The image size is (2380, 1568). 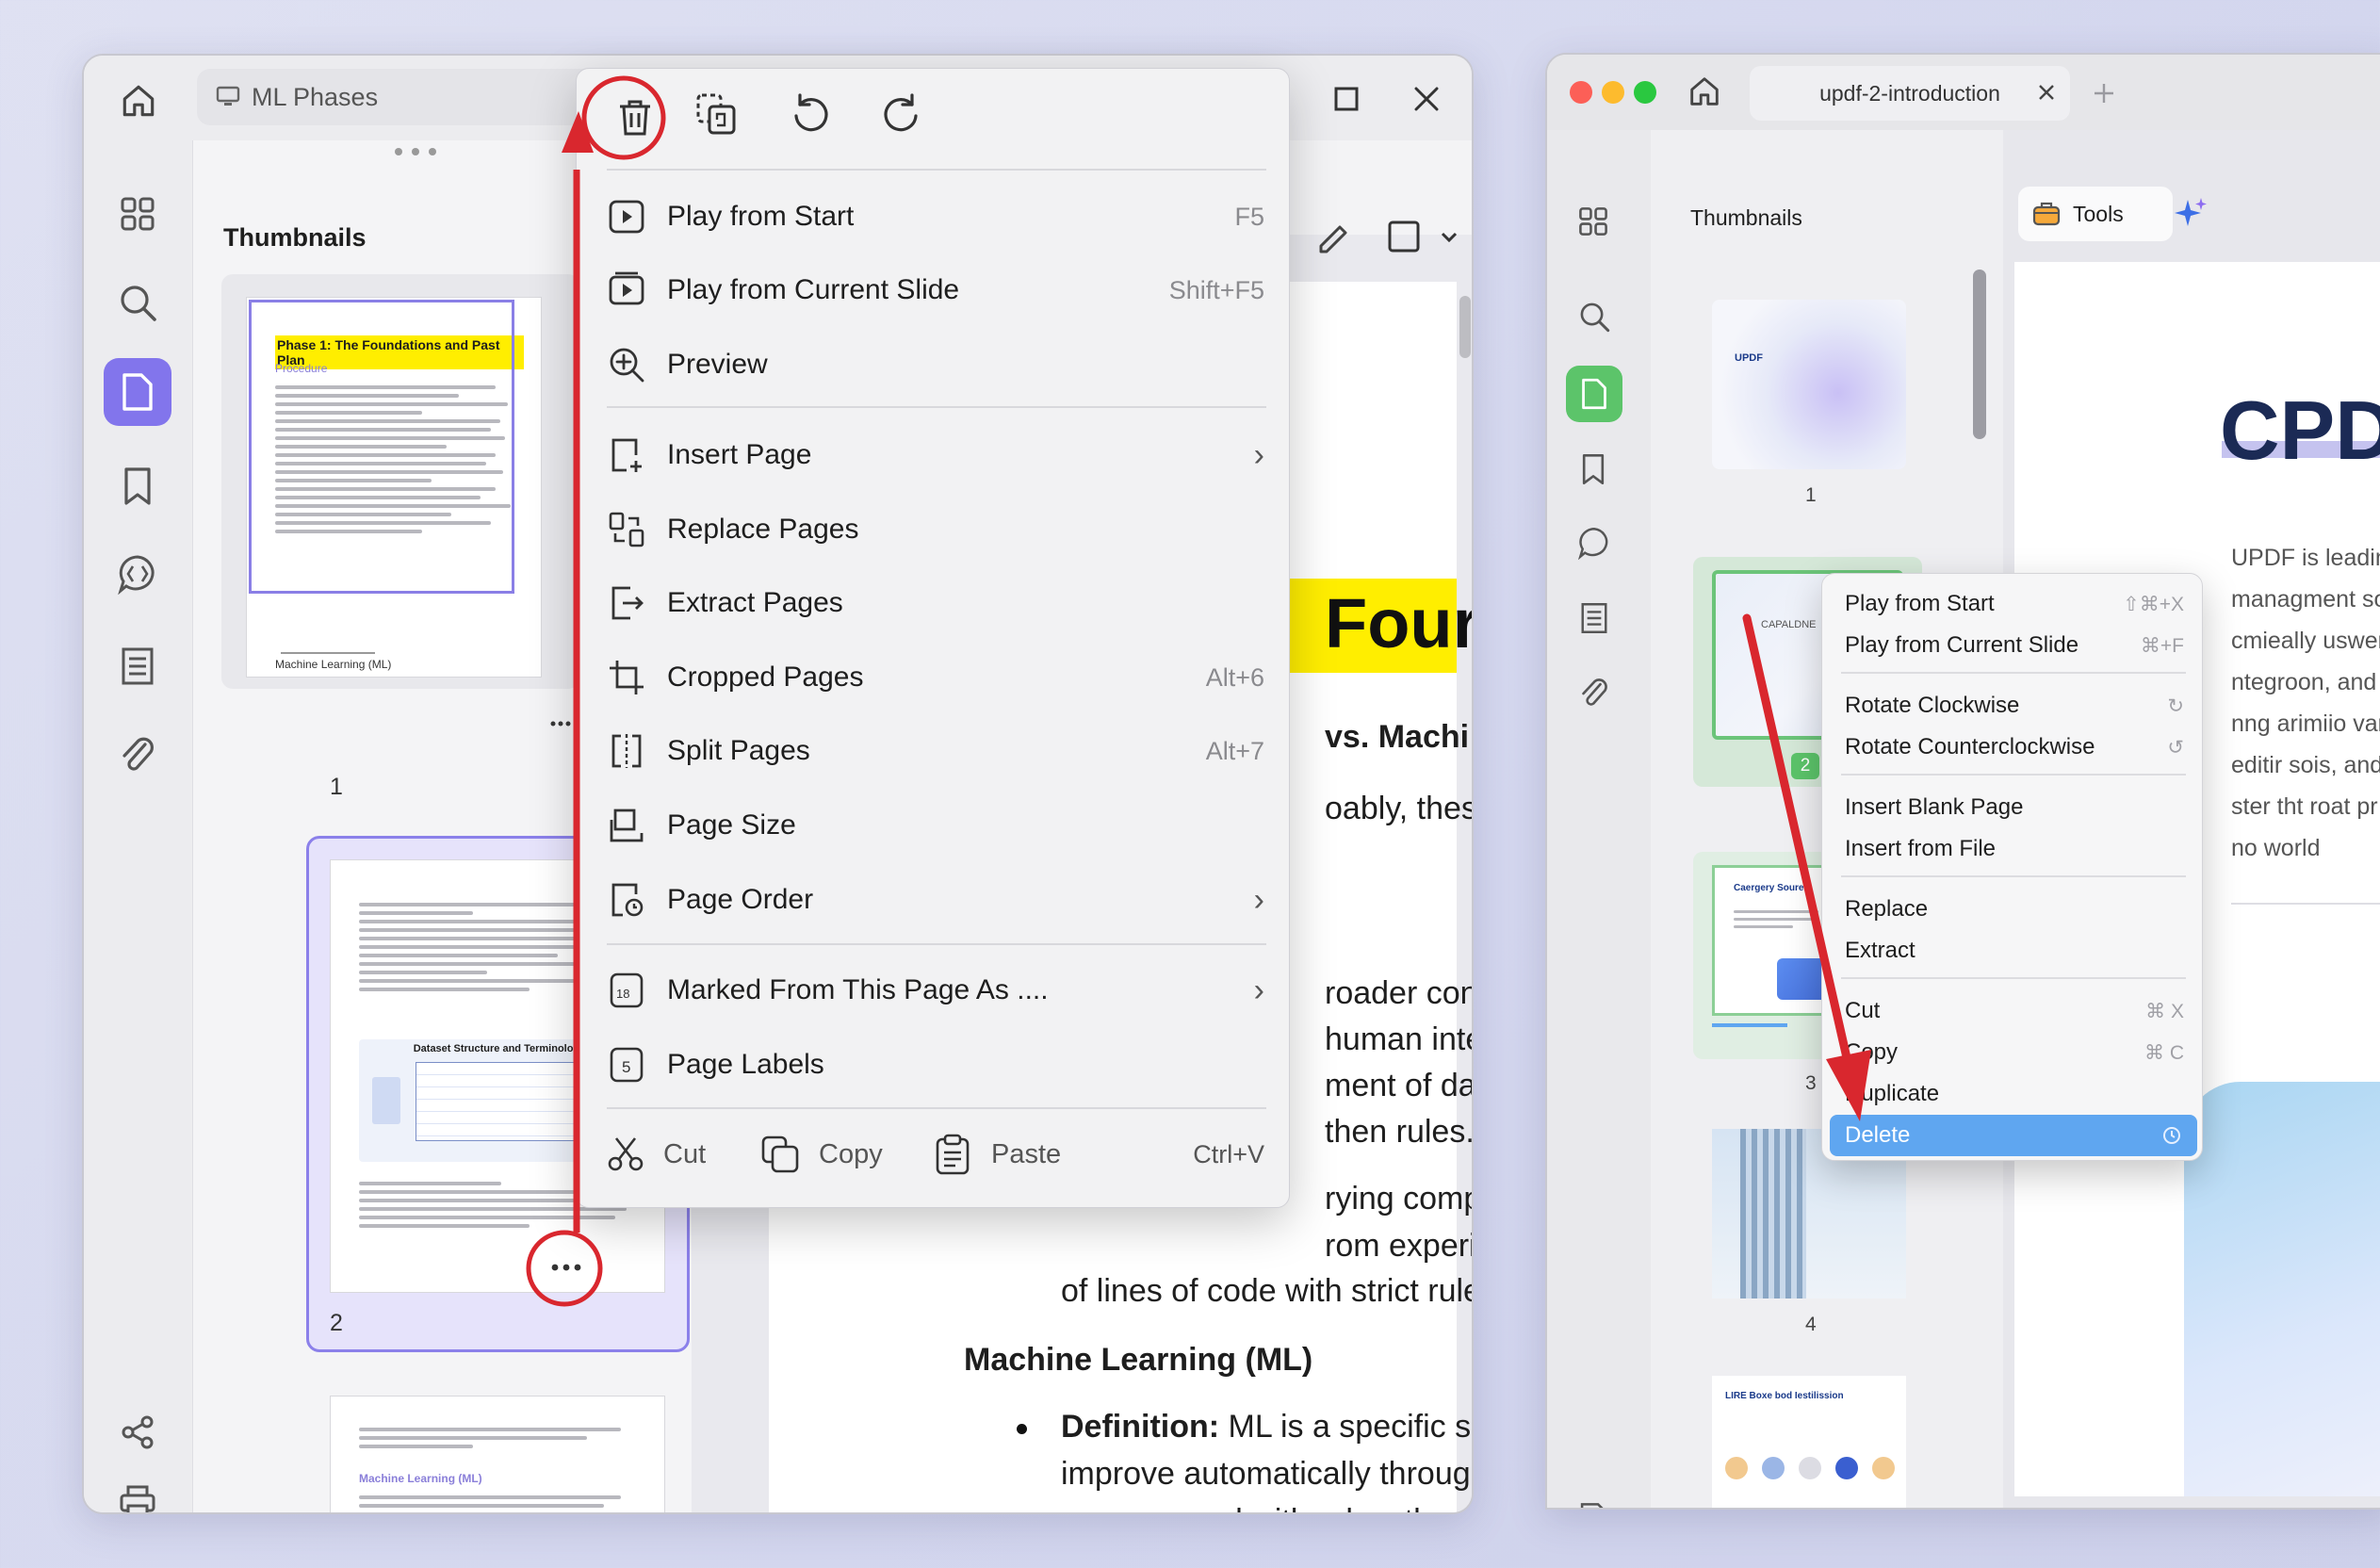 What do you see at coordinates (1399, 1199) in the screenshot?
I see `doc-para-5: rying comp` at bounding box center [1399, 1199].